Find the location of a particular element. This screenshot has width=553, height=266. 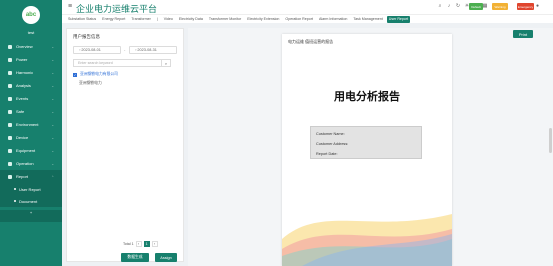

pagination-total: Total 1 is located at coordinates (128, 244).